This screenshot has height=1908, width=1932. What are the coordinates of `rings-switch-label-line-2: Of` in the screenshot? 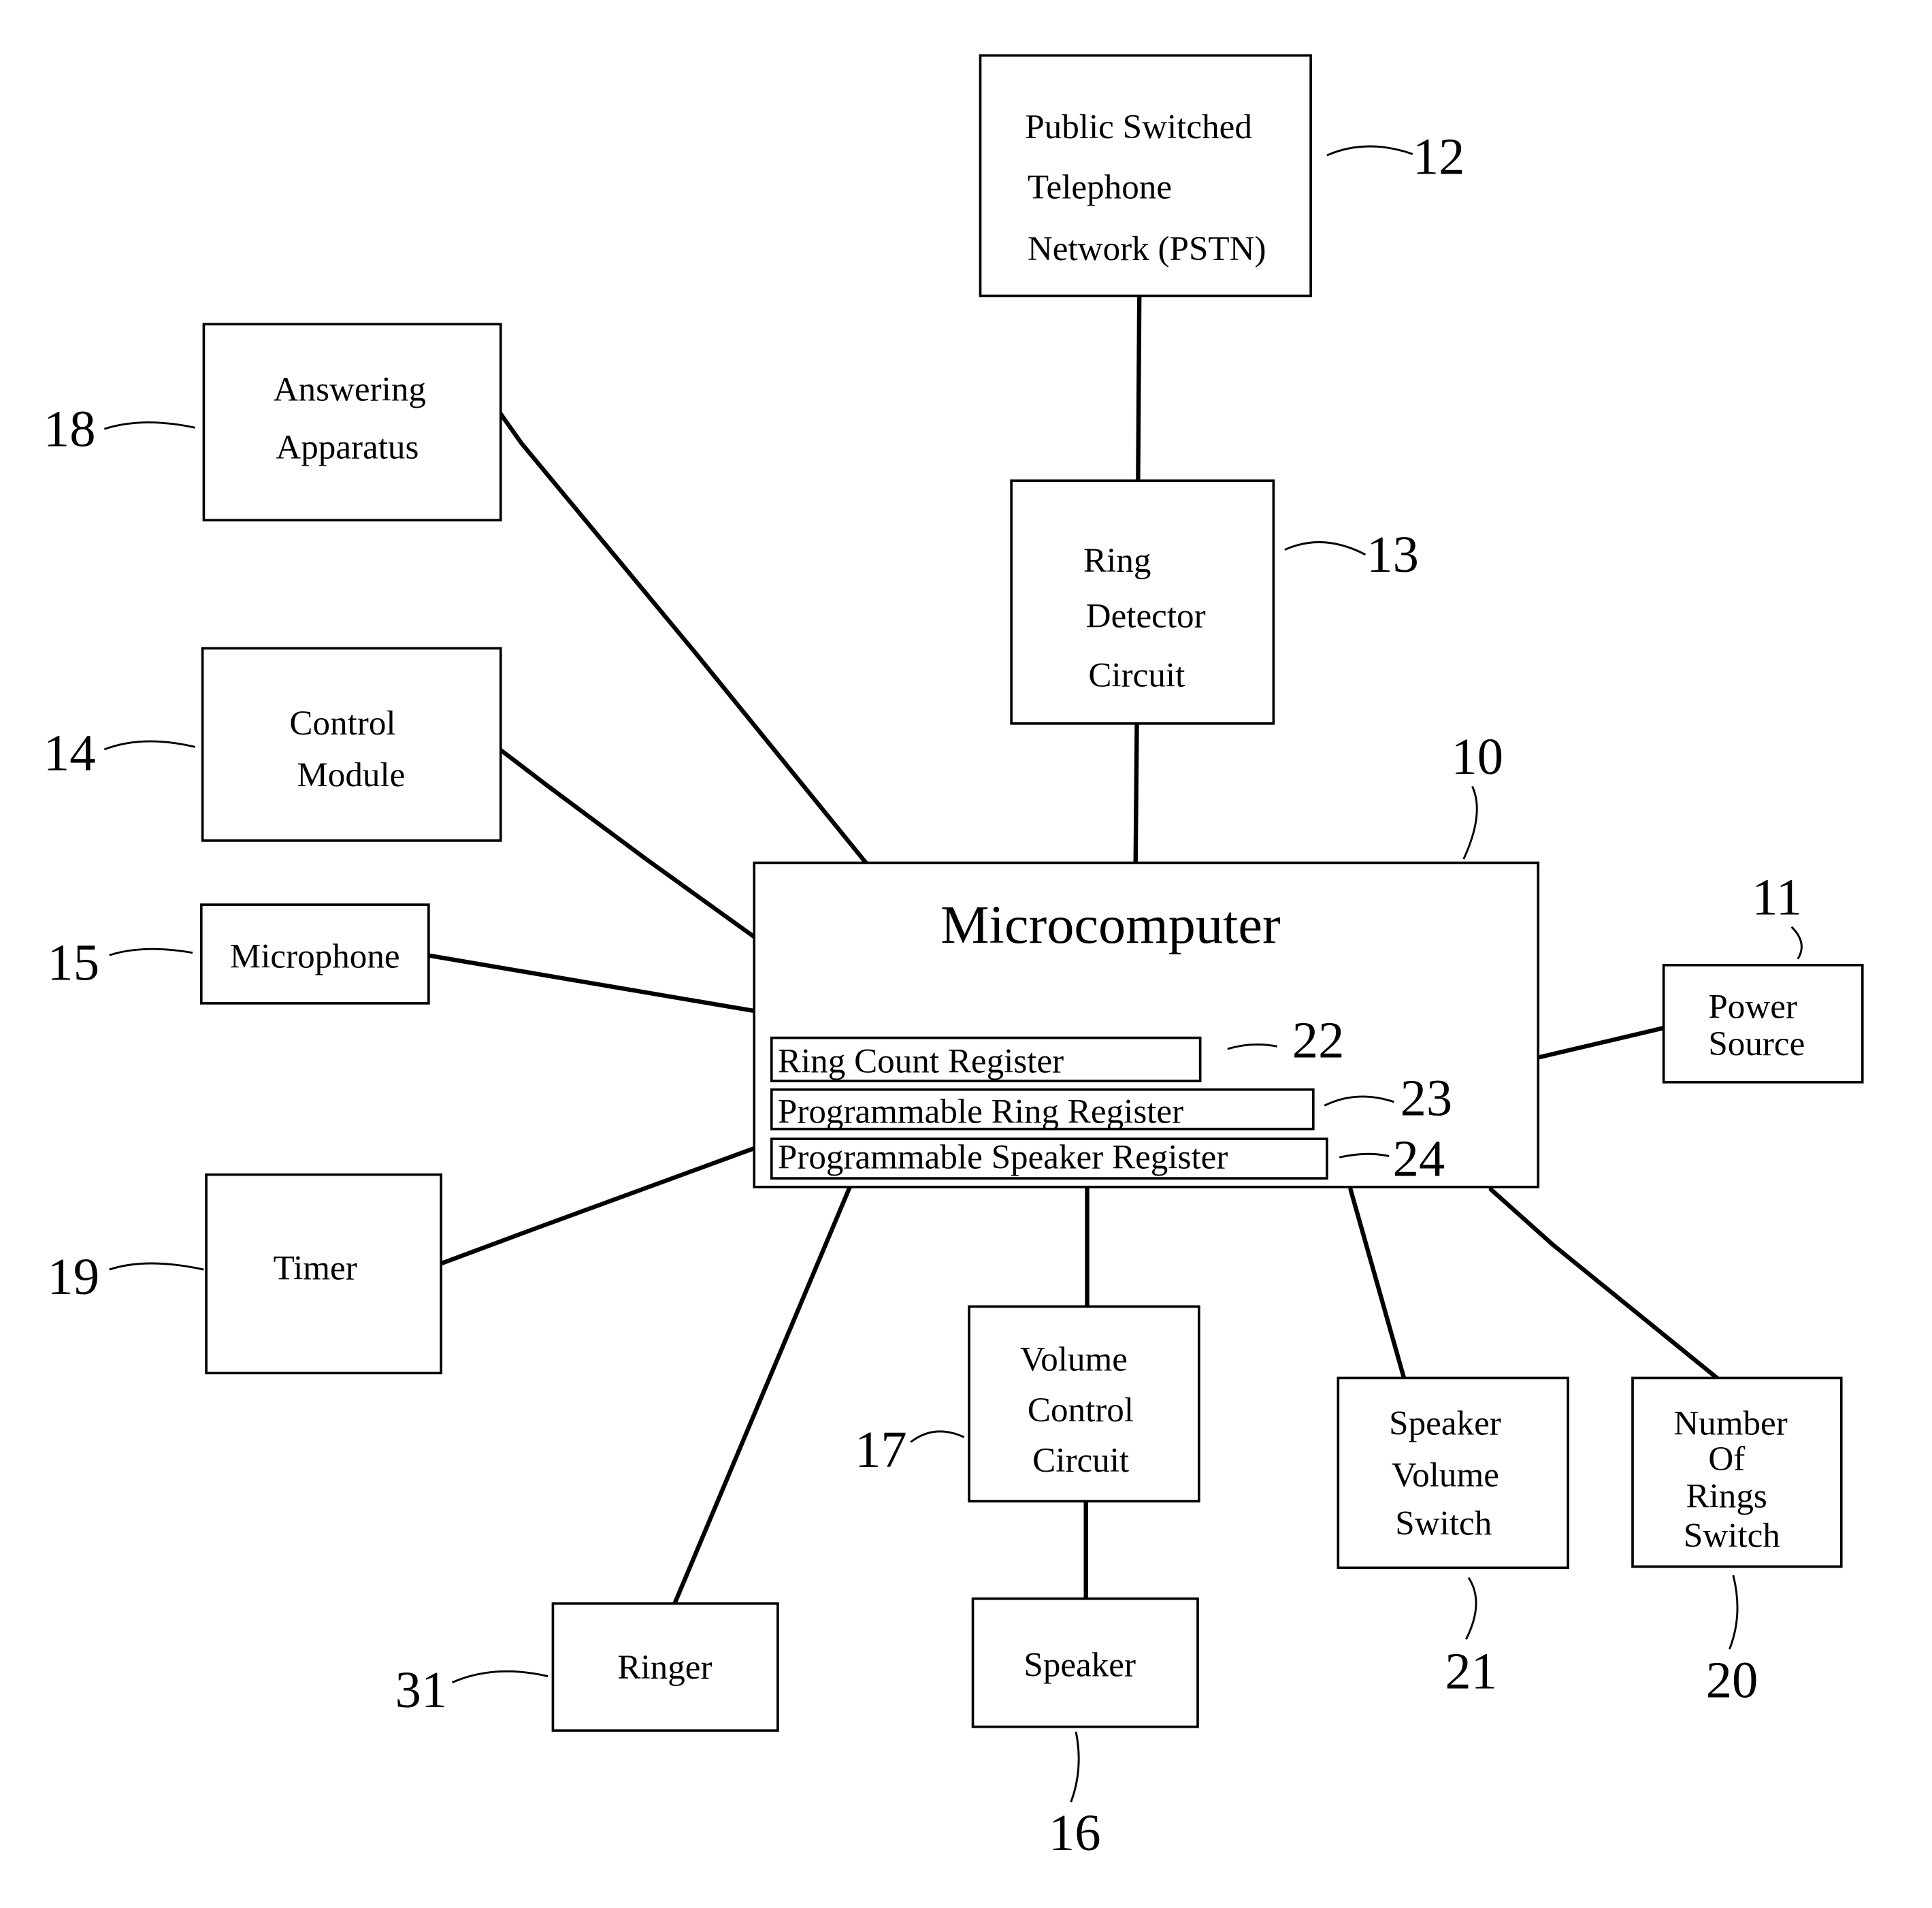 It's located at (1726, 1459).